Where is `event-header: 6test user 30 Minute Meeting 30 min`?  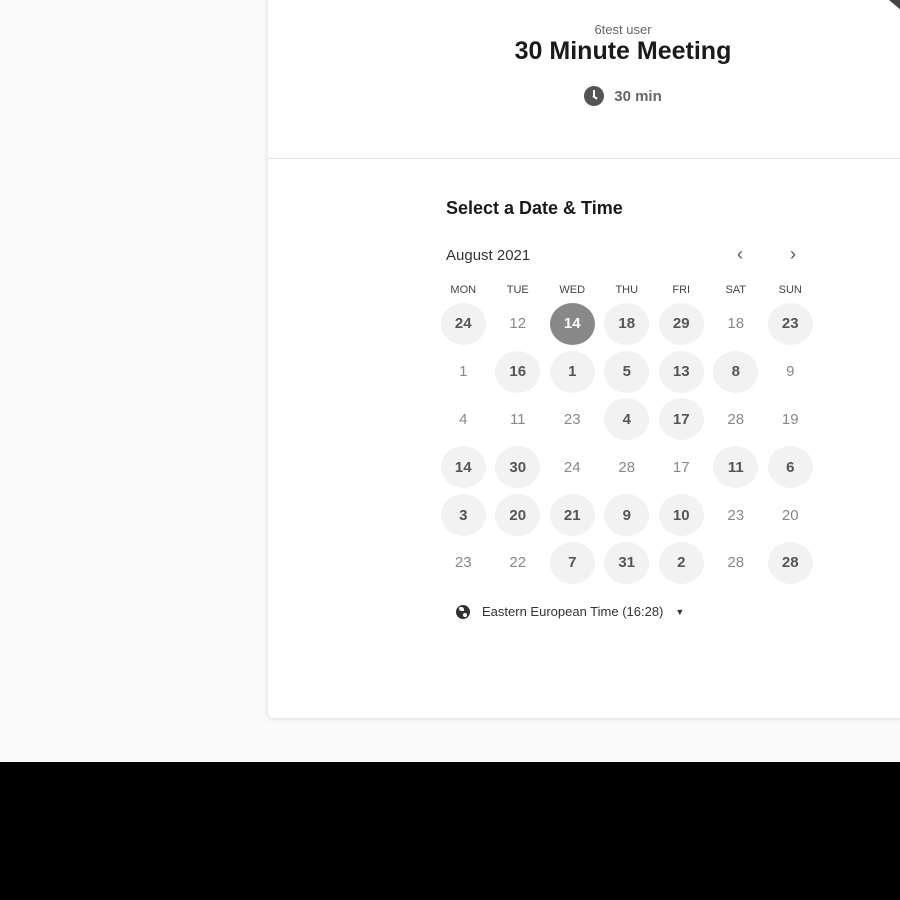
event-header: 6test user 30 Minute Meeting 30 min is located at coordinates (584, 79).